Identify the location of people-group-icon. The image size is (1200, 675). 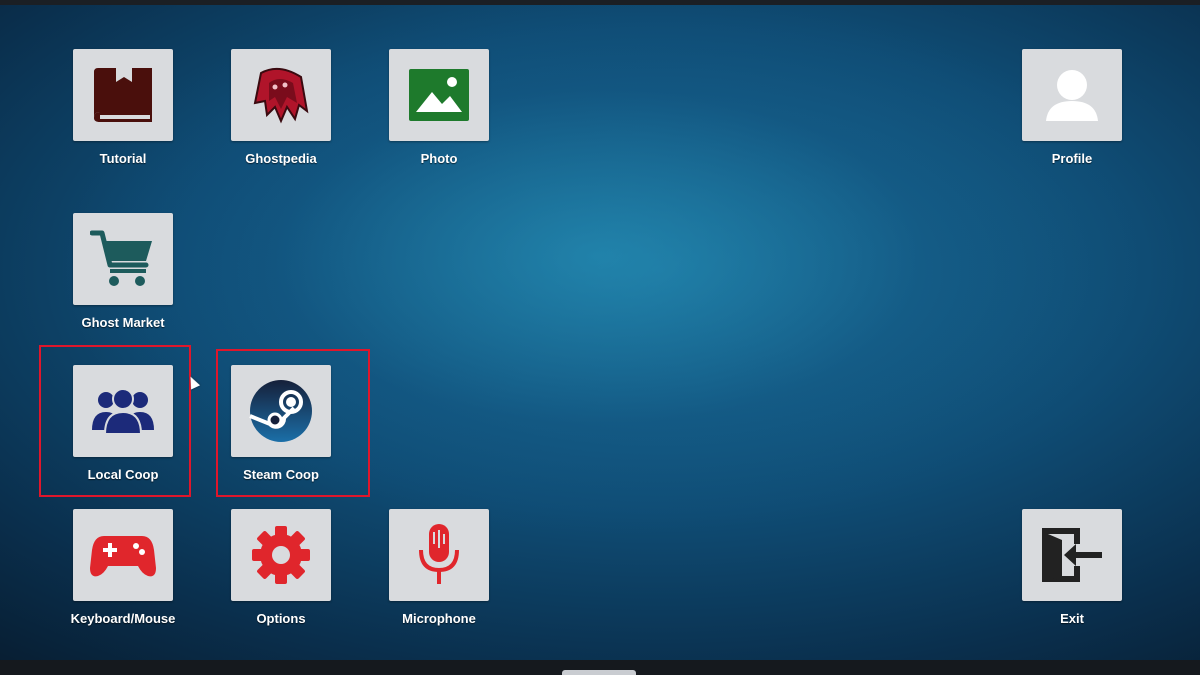
(123, 411).